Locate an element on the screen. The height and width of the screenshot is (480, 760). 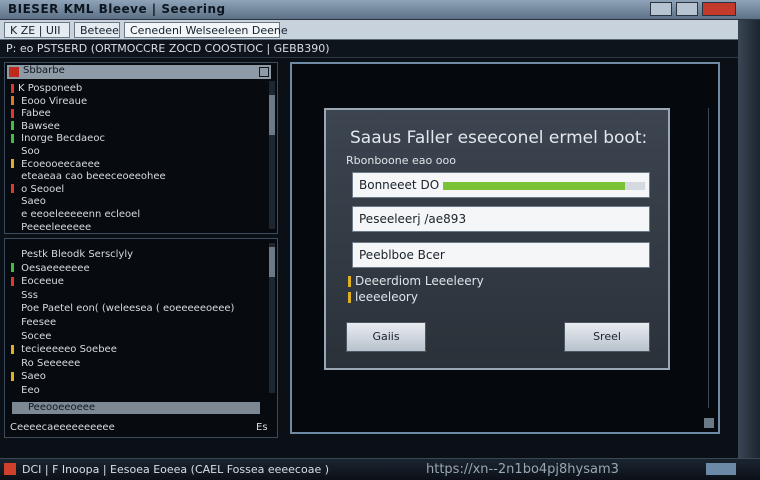
option-1-marker-icon is located at coordinates (349, 281).